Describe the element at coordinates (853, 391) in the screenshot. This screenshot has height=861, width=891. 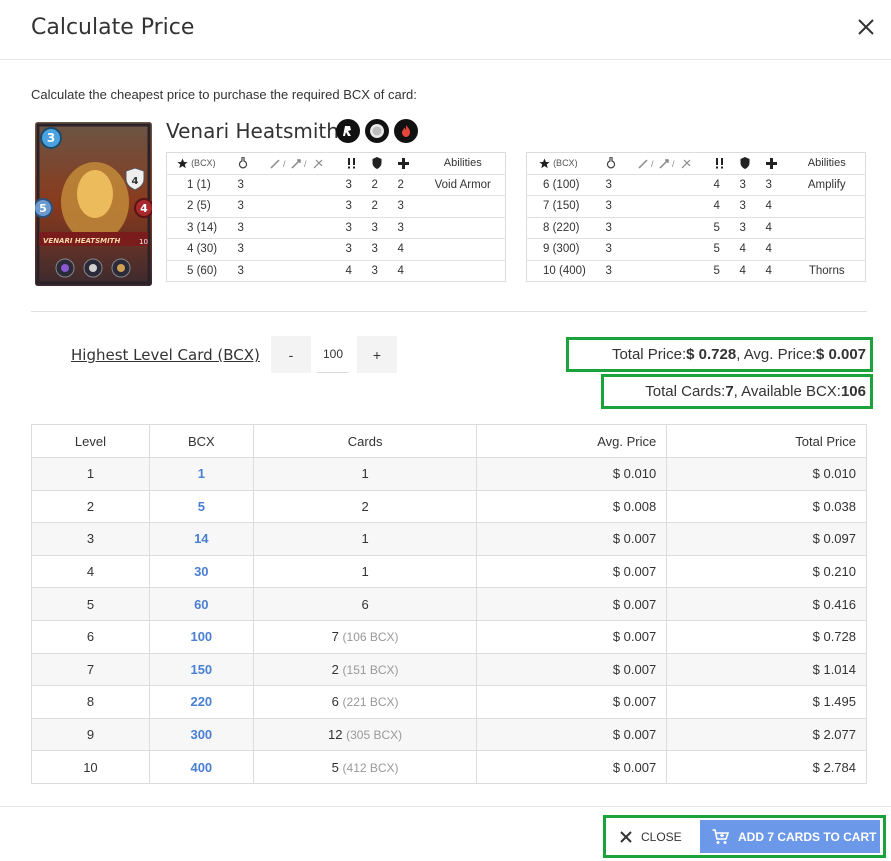
I see `available-bcx-value: 106` at that location.